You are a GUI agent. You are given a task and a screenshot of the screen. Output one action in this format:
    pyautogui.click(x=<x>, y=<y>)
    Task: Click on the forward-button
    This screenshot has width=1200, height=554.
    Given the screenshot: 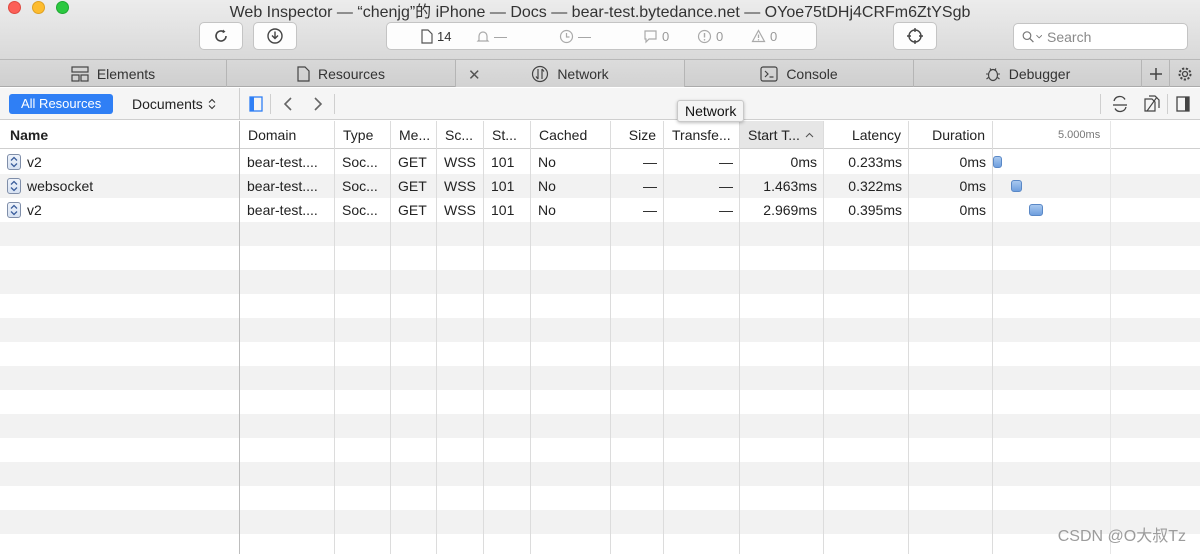 What is the action you would take?
    pyautogui.click(x=318, y=104)
    